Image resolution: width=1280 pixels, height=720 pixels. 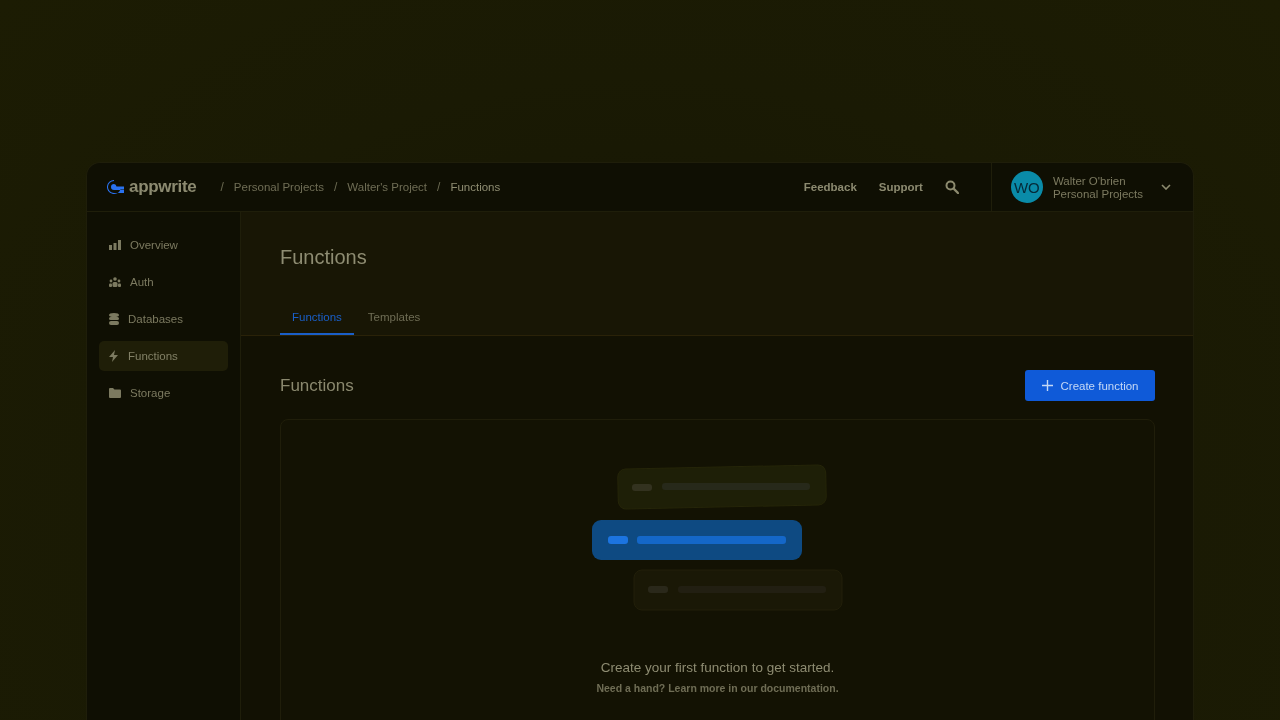 What do you see at coordinates (163, 245) in the screenshot?
I see `sidebar-item: Overview` at bounding box center [163, 245].